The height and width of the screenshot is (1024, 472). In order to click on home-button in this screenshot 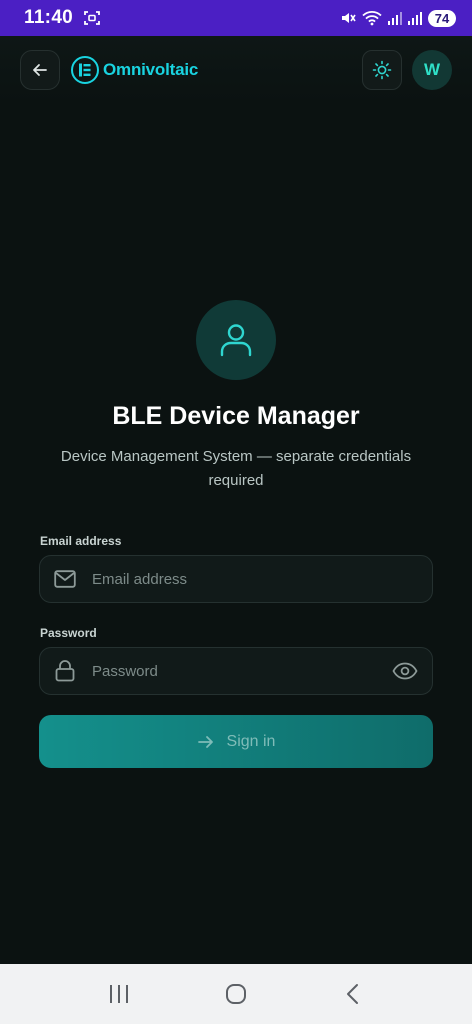, I will do `click(236, 994)`.